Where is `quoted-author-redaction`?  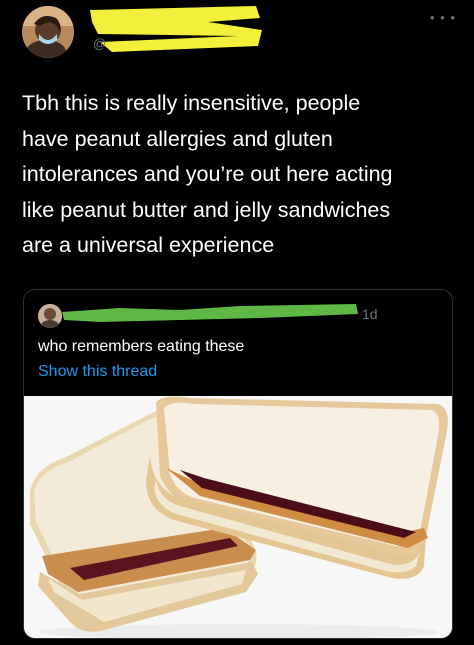 quoted-author-redaction is located at coordinates (210, 312).